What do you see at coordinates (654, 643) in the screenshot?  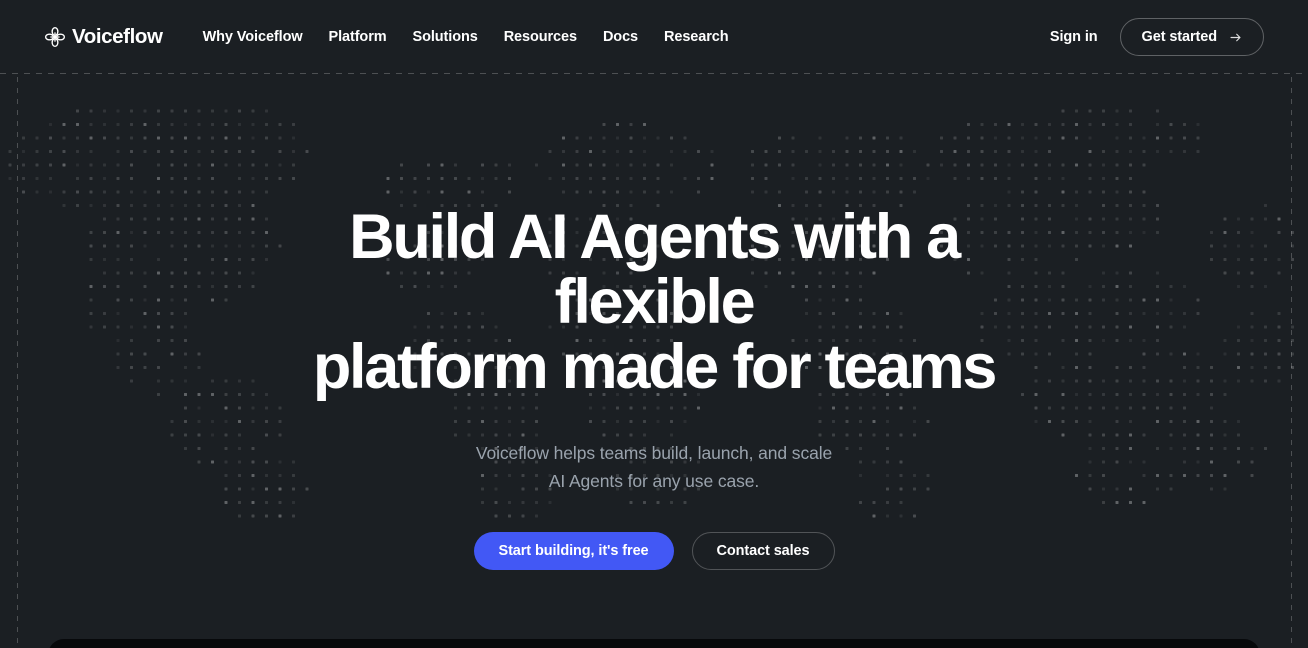 I see `bottom-preview-panel` at bounding box center [654, 643].